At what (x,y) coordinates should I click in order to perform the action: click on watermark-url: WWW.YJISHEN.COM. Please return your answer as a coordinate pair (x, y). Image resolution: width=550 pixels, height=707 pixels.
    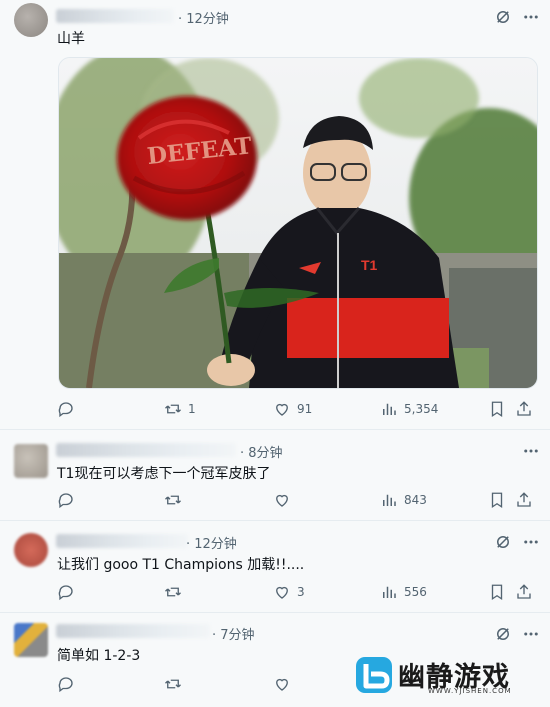
    Looking at the image, I should click on (470, 691).